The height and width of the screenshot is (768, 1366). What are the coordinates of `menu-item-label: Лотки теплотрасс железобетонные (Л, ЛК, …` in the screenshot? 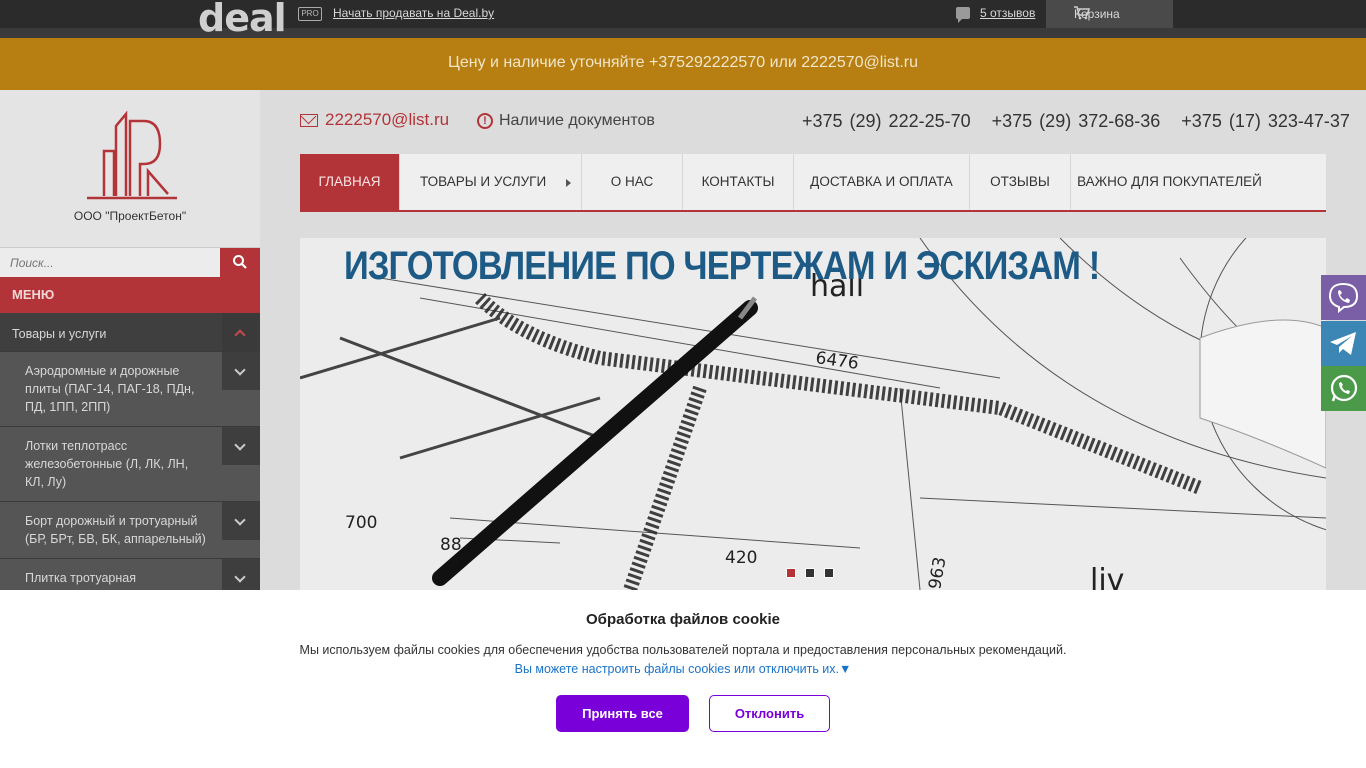 It's located at (107, 464).